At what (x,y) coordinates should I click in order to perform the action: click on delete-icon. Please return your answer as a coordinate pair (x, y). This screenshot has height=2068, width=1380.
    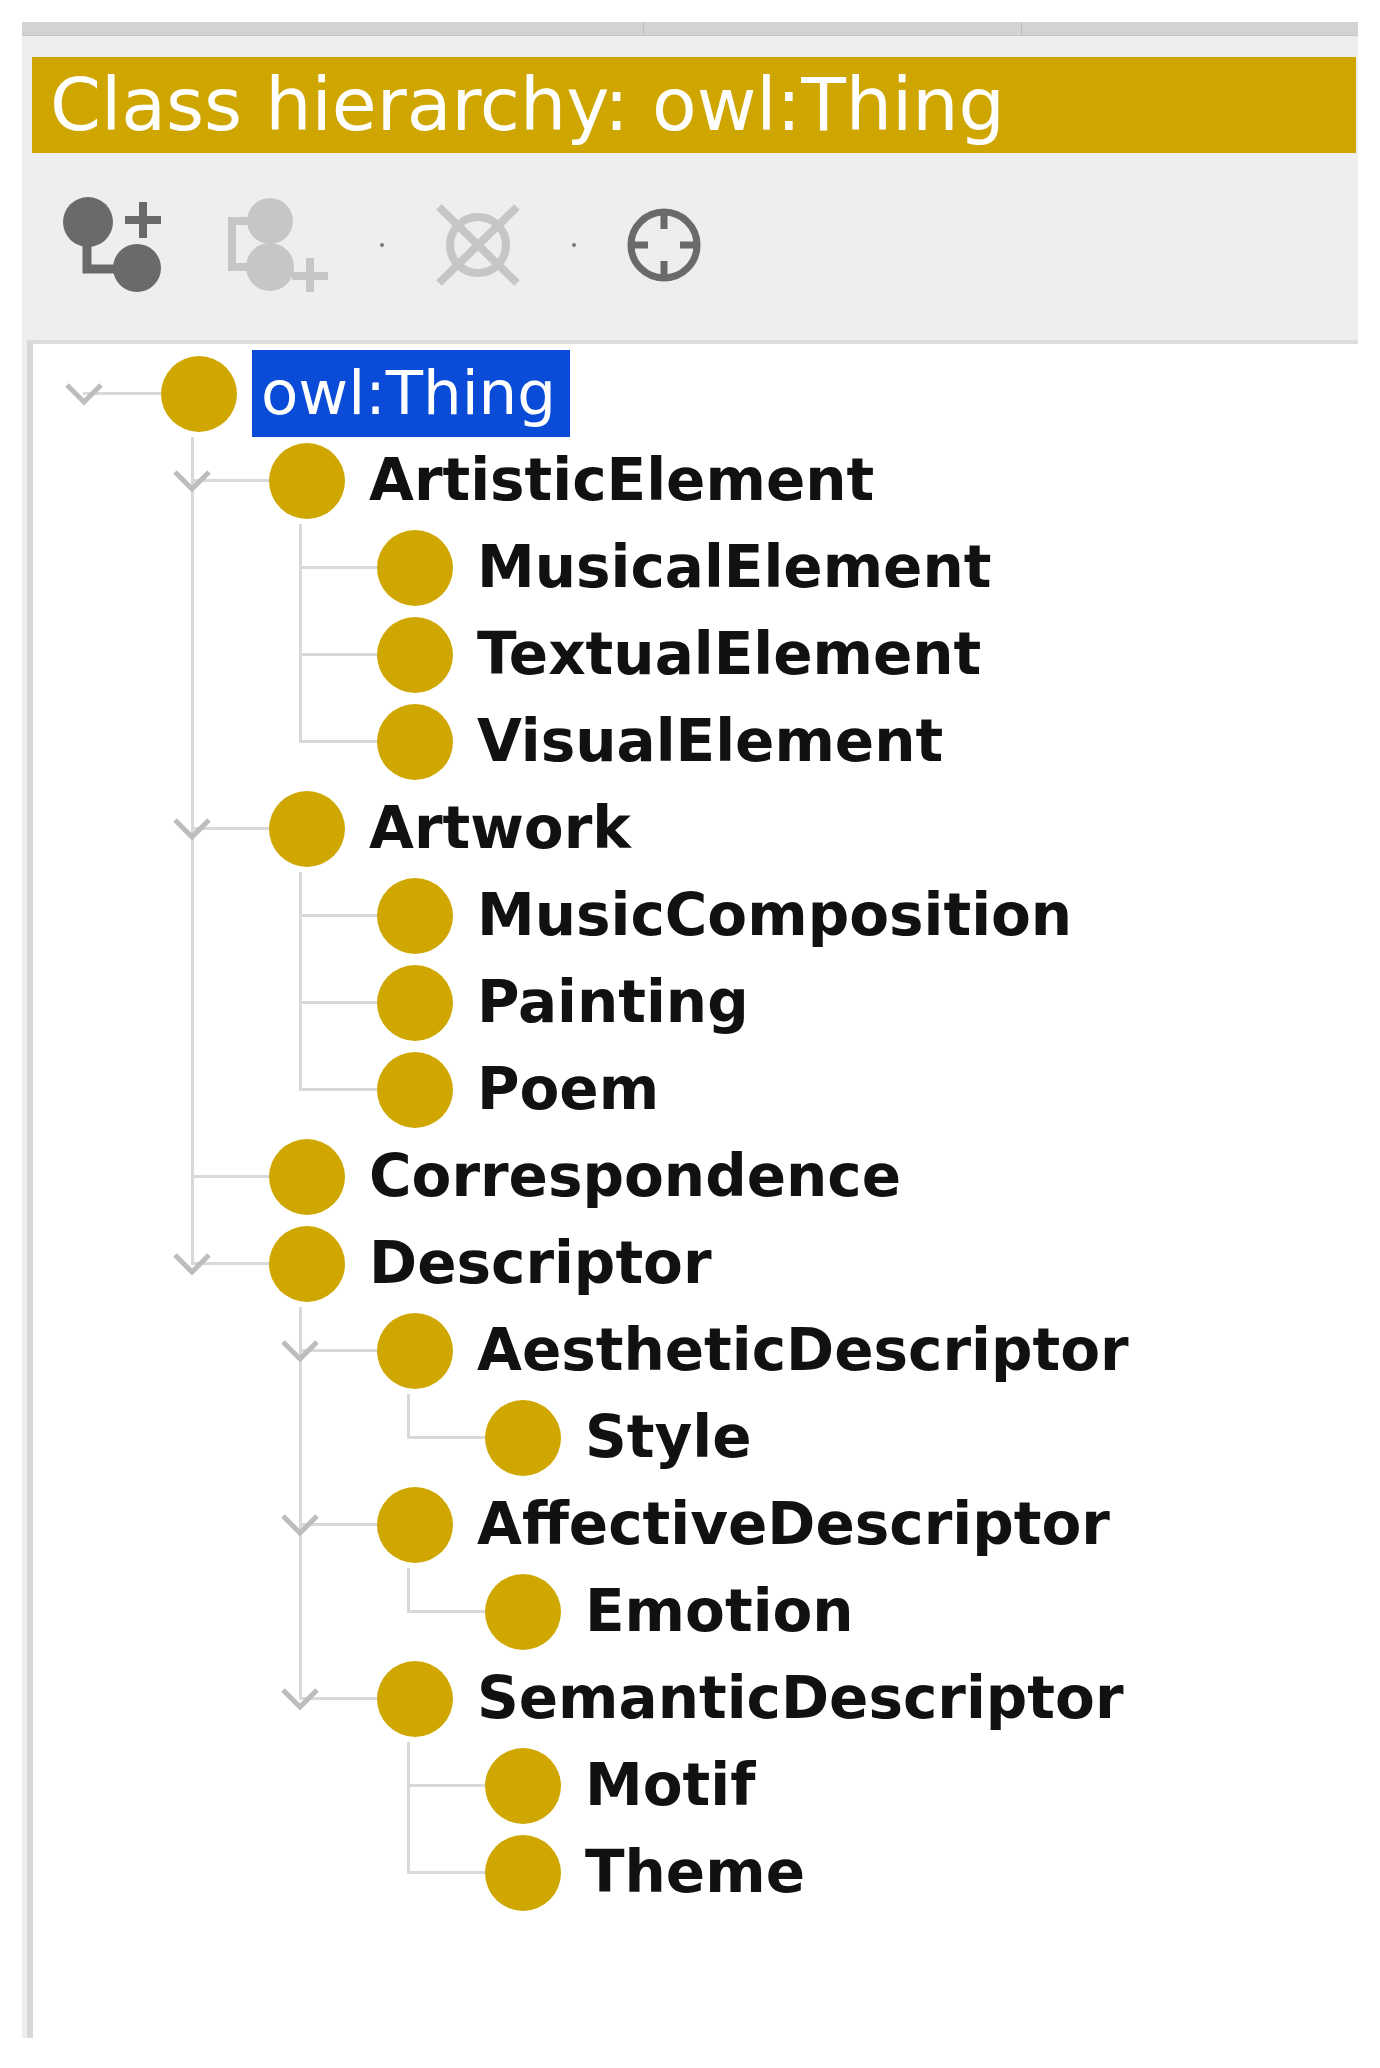
    Looking at the image, I should click on (478, 244).